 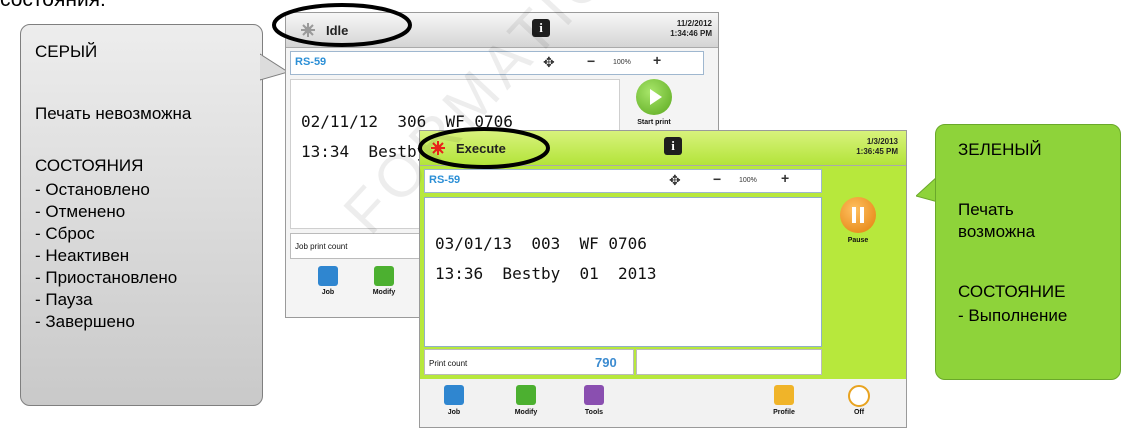 I want to click on green-title: ЗЕЛЕНЫЙ, so click(x=1000, y=149).